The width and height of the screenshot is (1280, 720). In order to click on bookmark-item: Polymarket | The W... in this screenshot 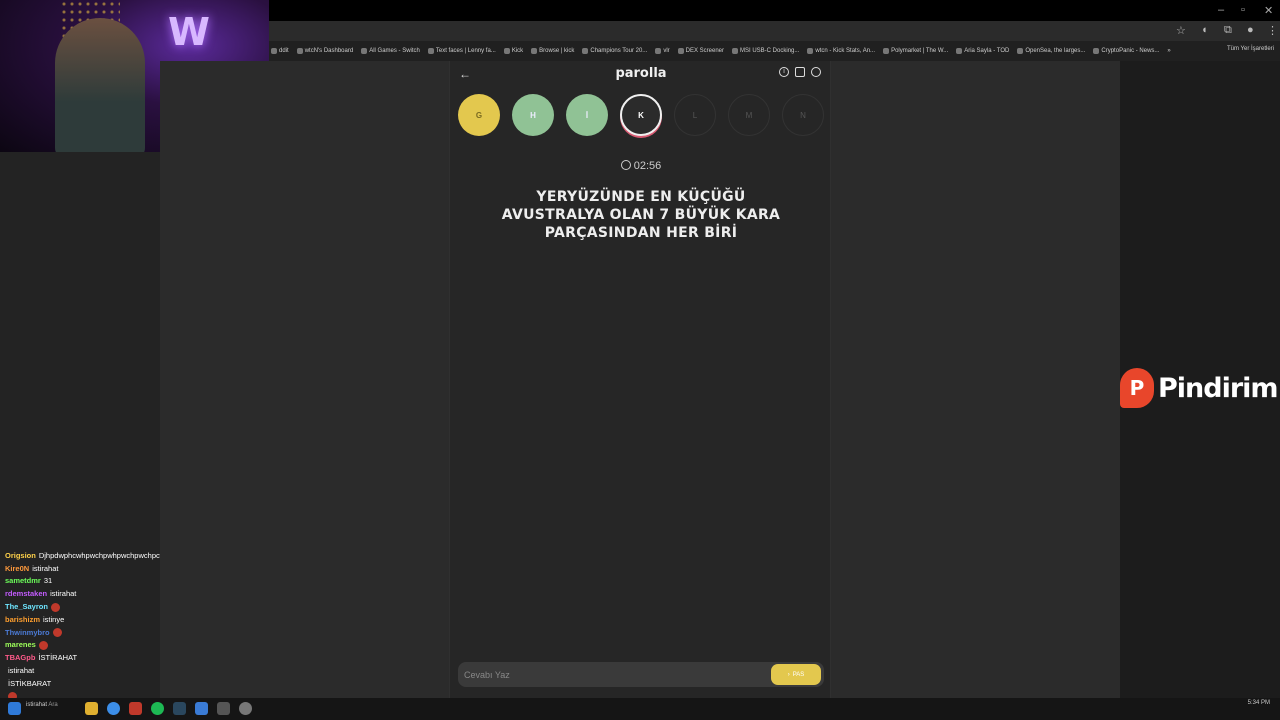, I will do `click(915, 51)`.